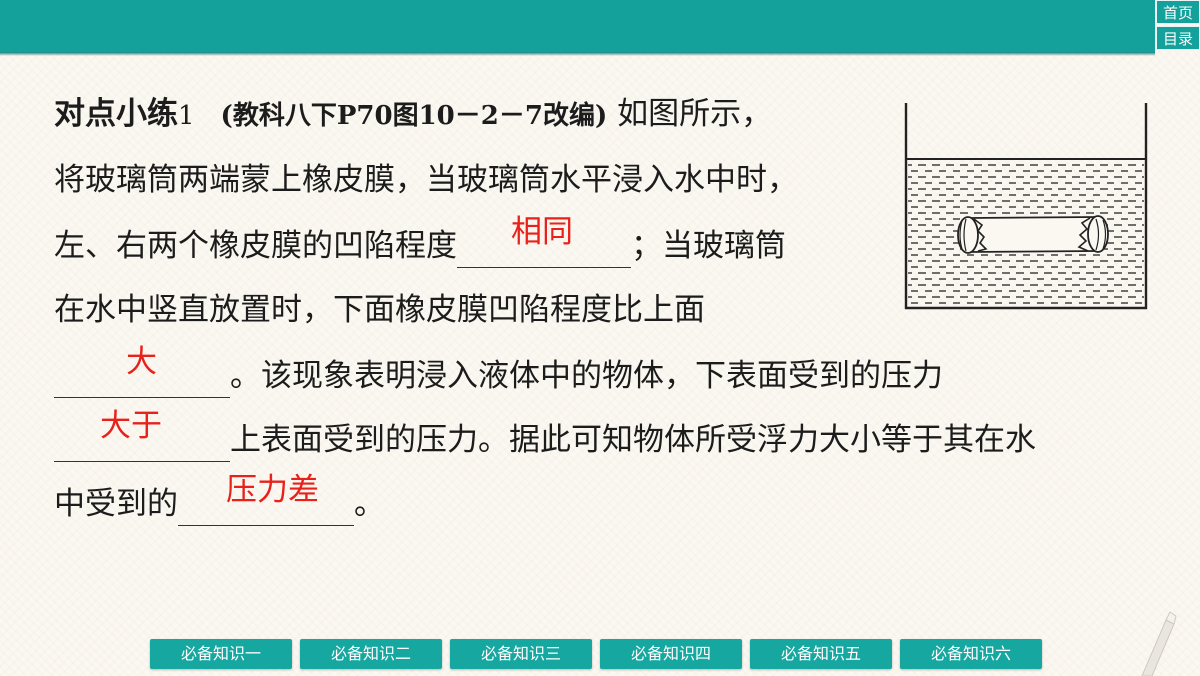  I want to click on exercise-line-7: 中受到的 压力差。, so click(219, 499).